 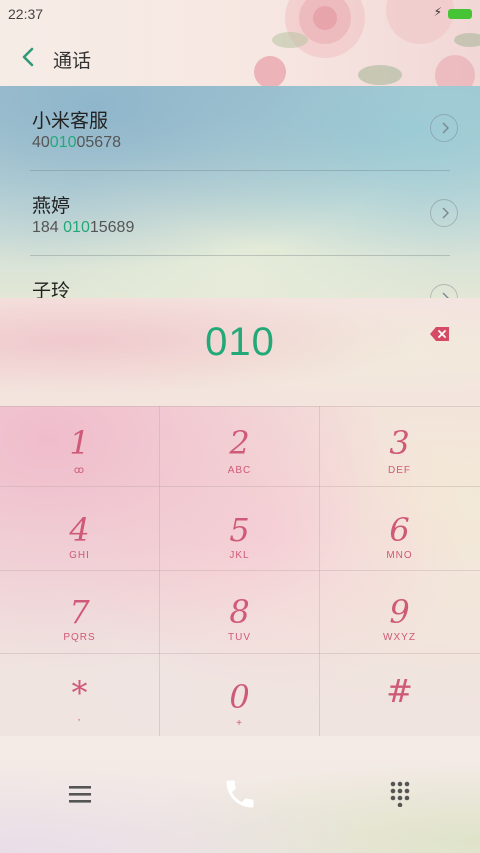 I want to click on key-digit: 6, so click(x=399, y=530).